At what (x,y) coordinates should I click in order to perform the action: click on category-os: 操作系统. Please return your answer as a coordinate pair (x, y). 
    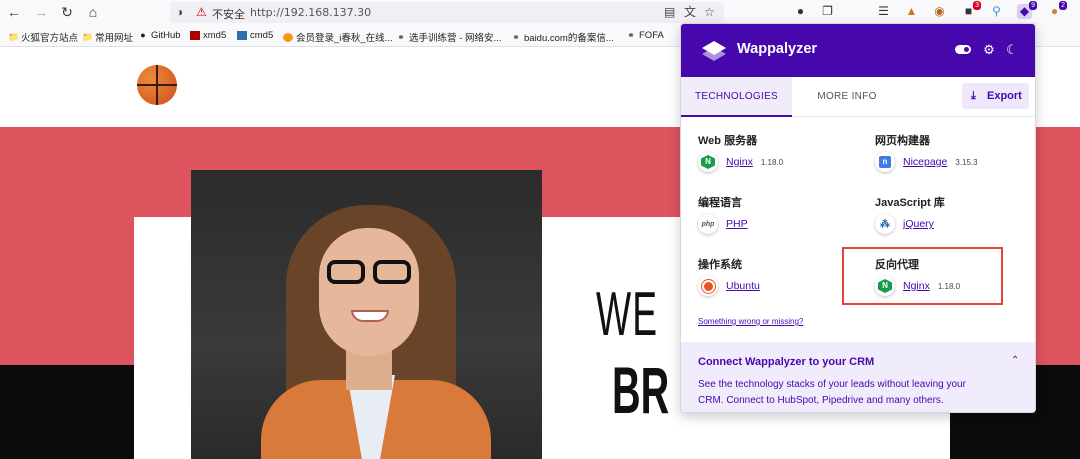
    Looking at the image, I should click on (720, 265).